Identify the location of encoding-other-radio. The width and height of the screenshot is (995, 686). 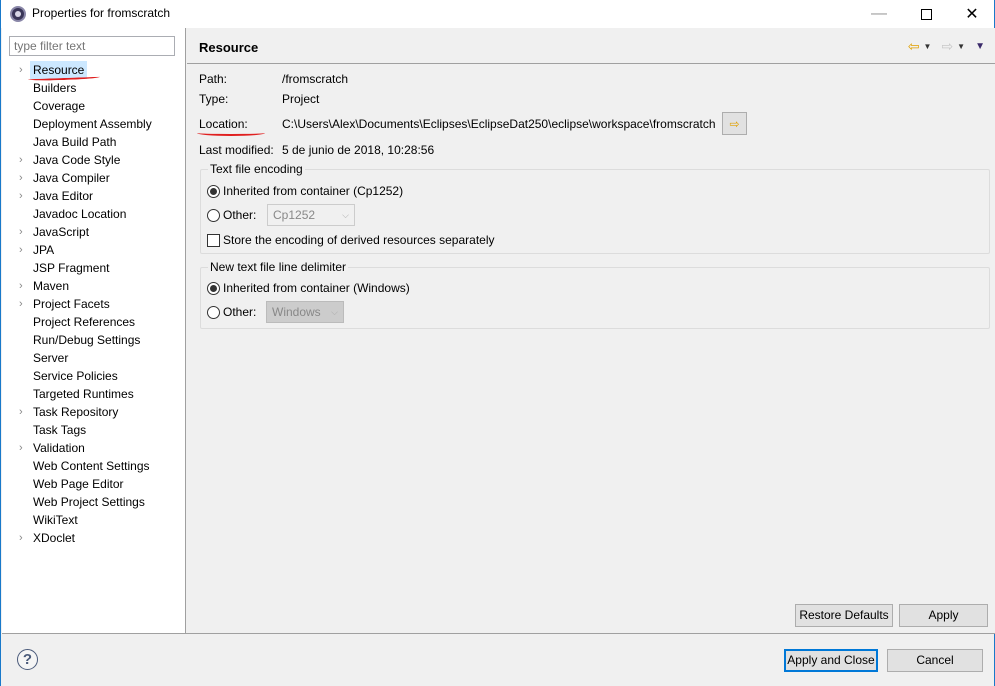
(213, 215).